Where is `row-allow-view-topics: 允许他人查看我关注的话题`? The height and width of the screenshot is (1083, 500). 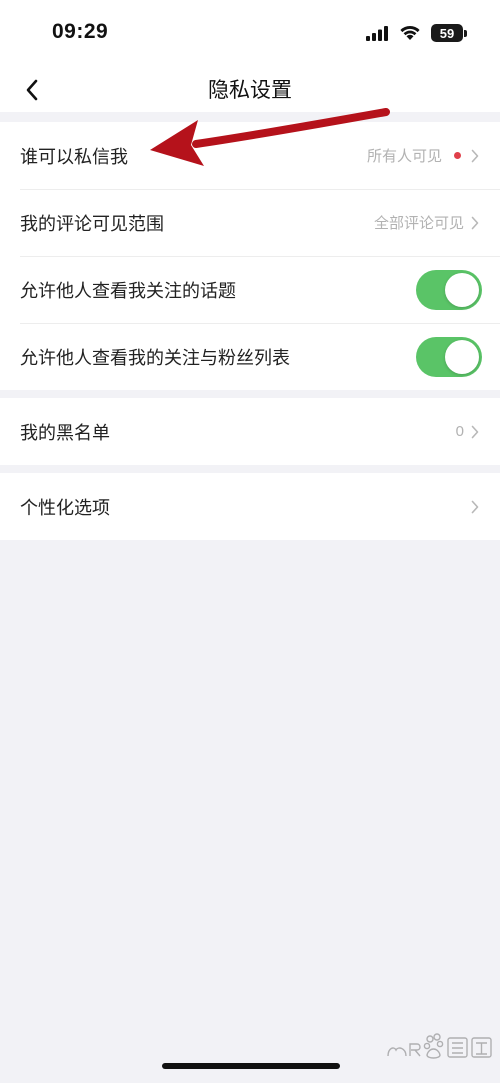
row-allow-view-topics: 允许他人查看我关注的话题 is located at coordinates (250, 289).